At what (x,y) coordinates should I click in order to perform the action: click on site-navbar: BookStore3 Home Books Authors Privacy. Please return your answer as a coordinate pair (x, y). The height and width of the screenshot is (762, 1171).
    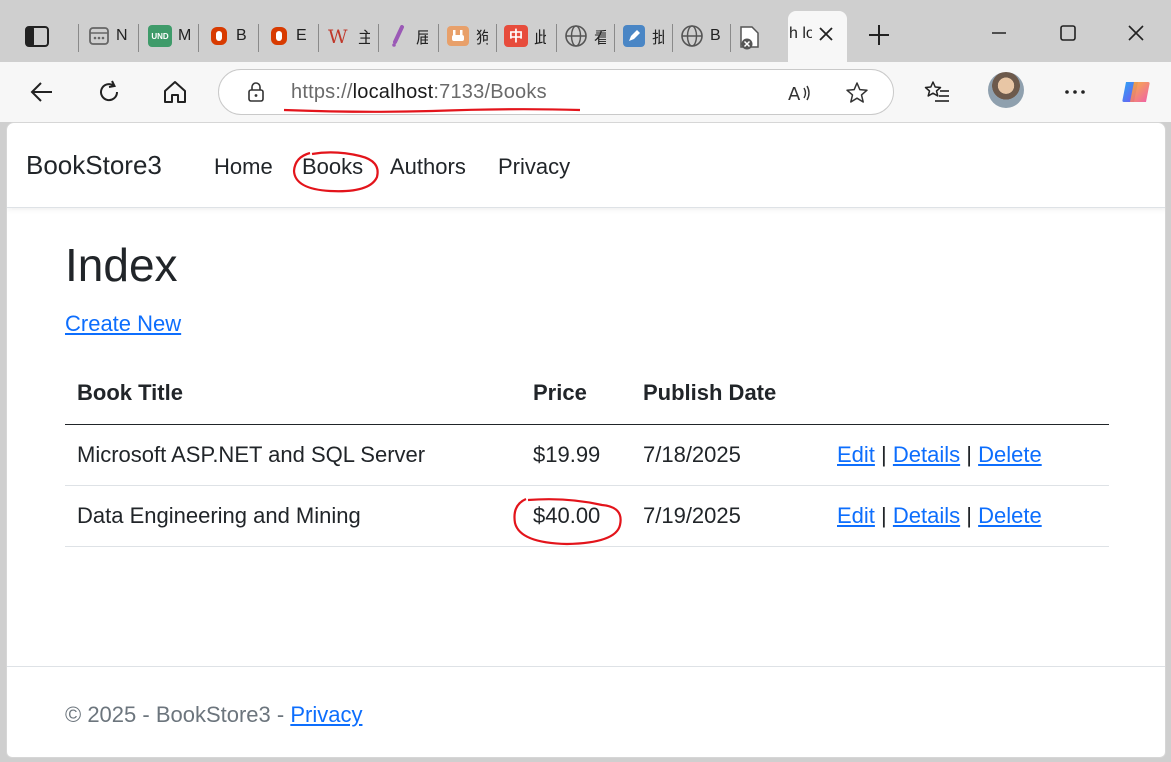
    Looking at the image, I should click on (586, 165).